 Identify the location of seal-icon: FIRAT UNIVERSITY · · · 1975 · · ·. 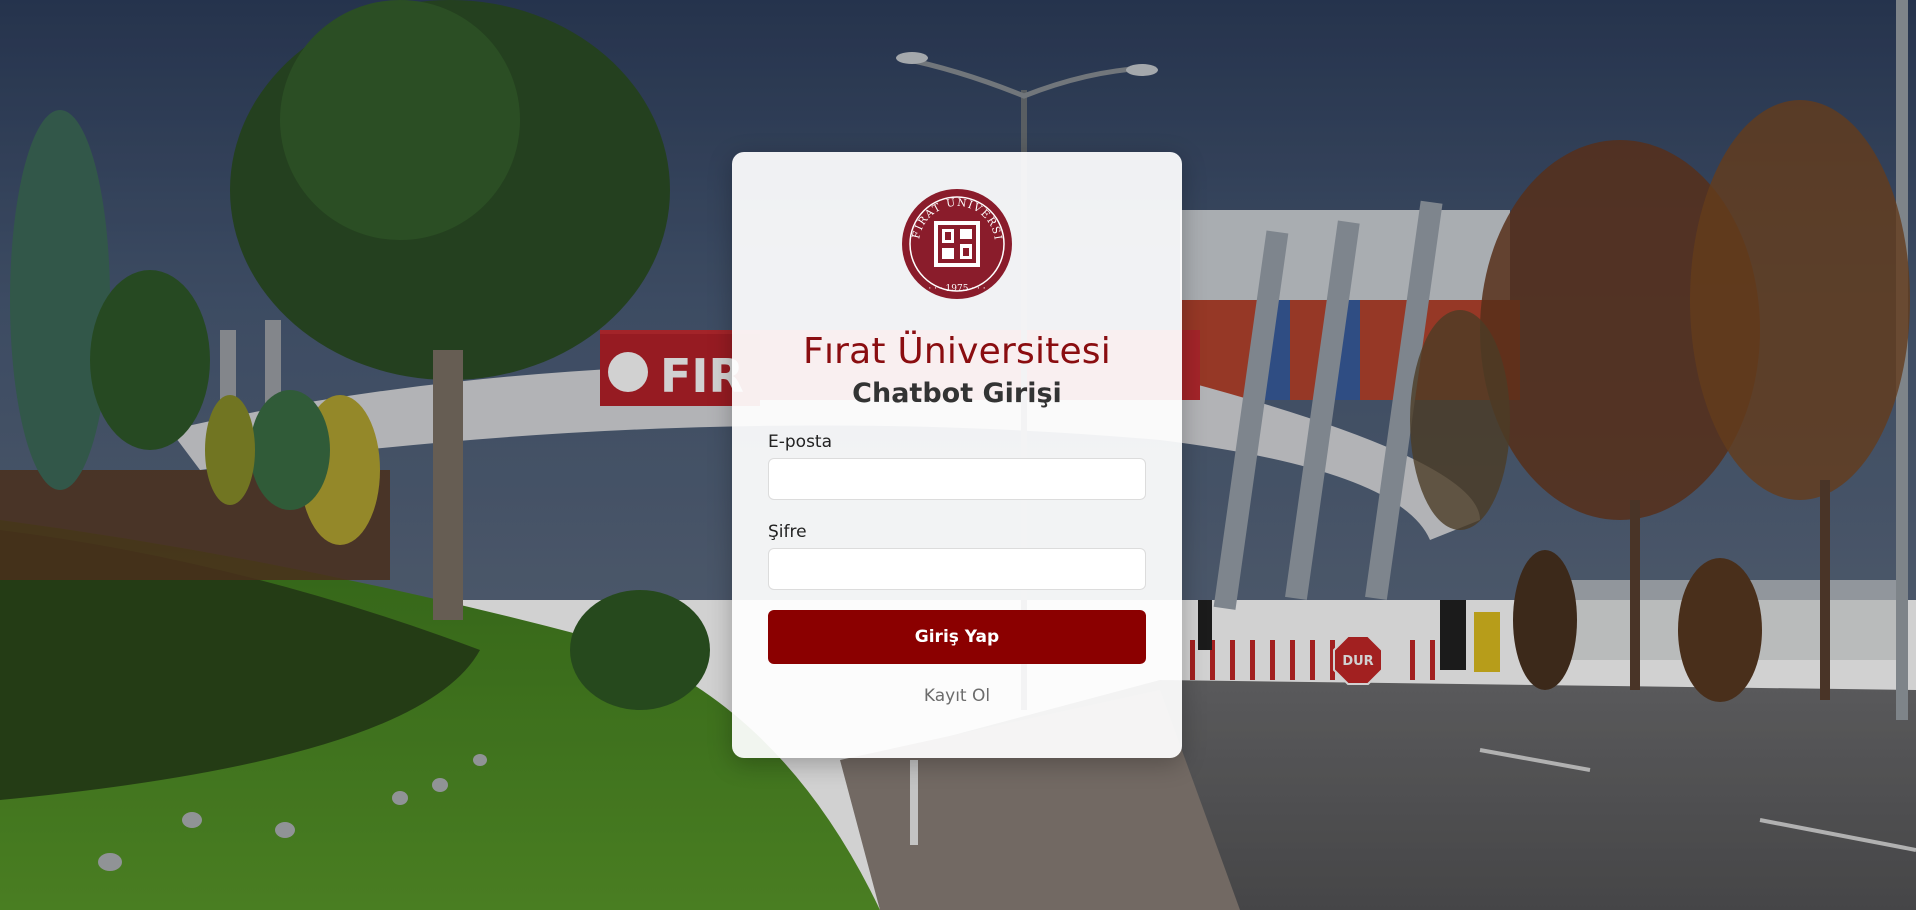
(956, 243).